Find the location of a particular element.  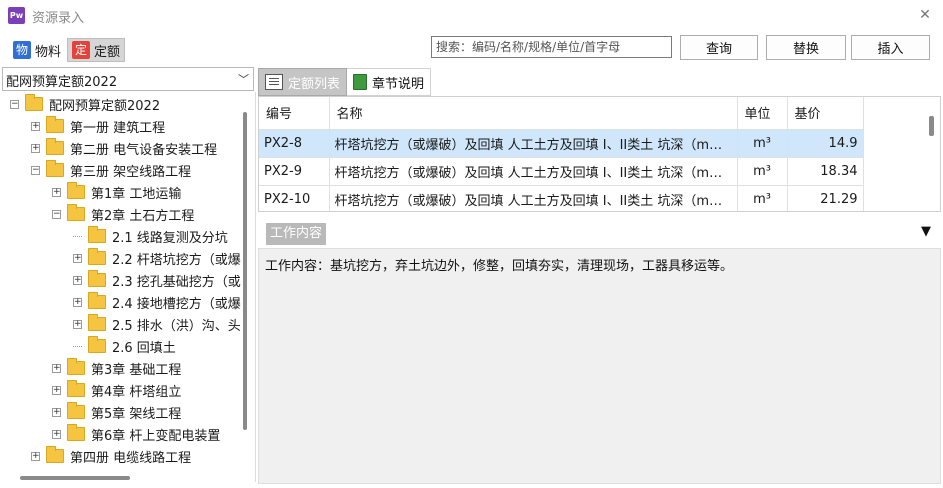

tree-item: +2.5 排水（洪）沟、头 is located at coordinates (157, 324).